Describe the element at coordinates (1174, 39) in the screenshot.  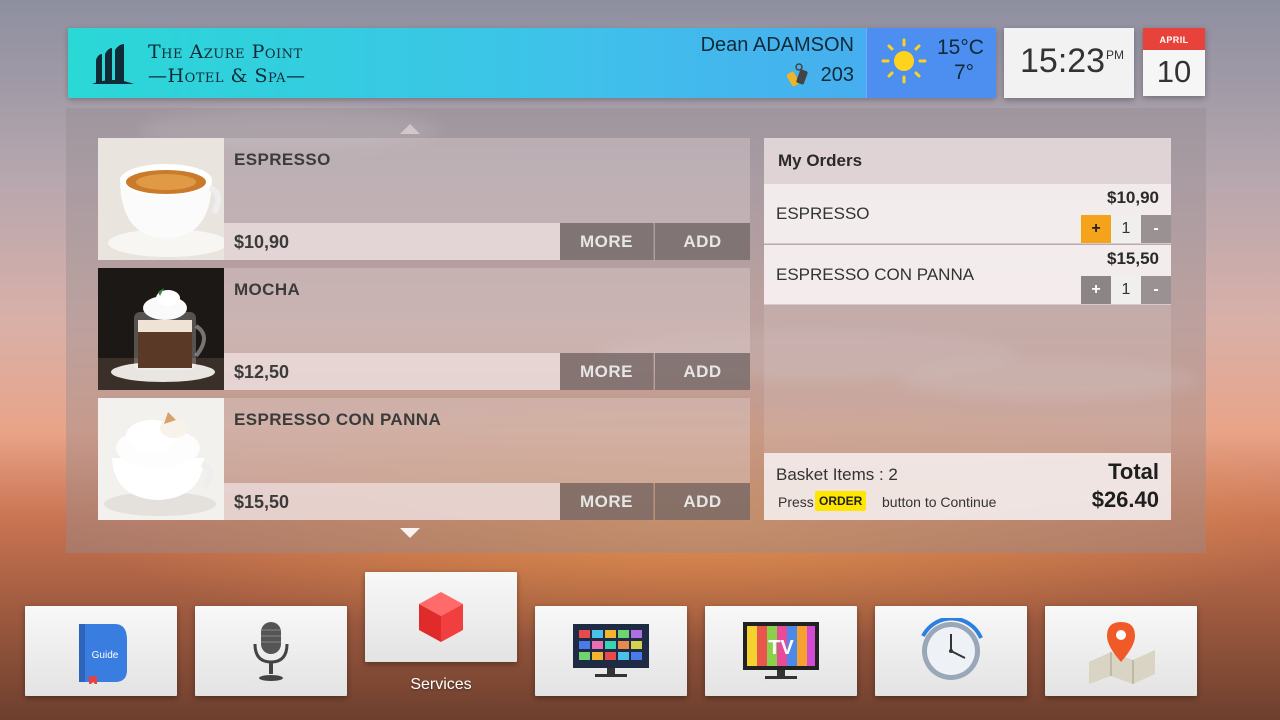
I see `calendar-month: APRIL` at that location.